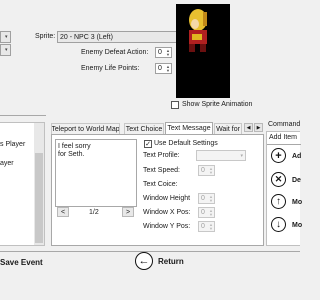 This screenshot has height=300, width=320. I want to click on npc-sprite-icon, so click(198, 30).